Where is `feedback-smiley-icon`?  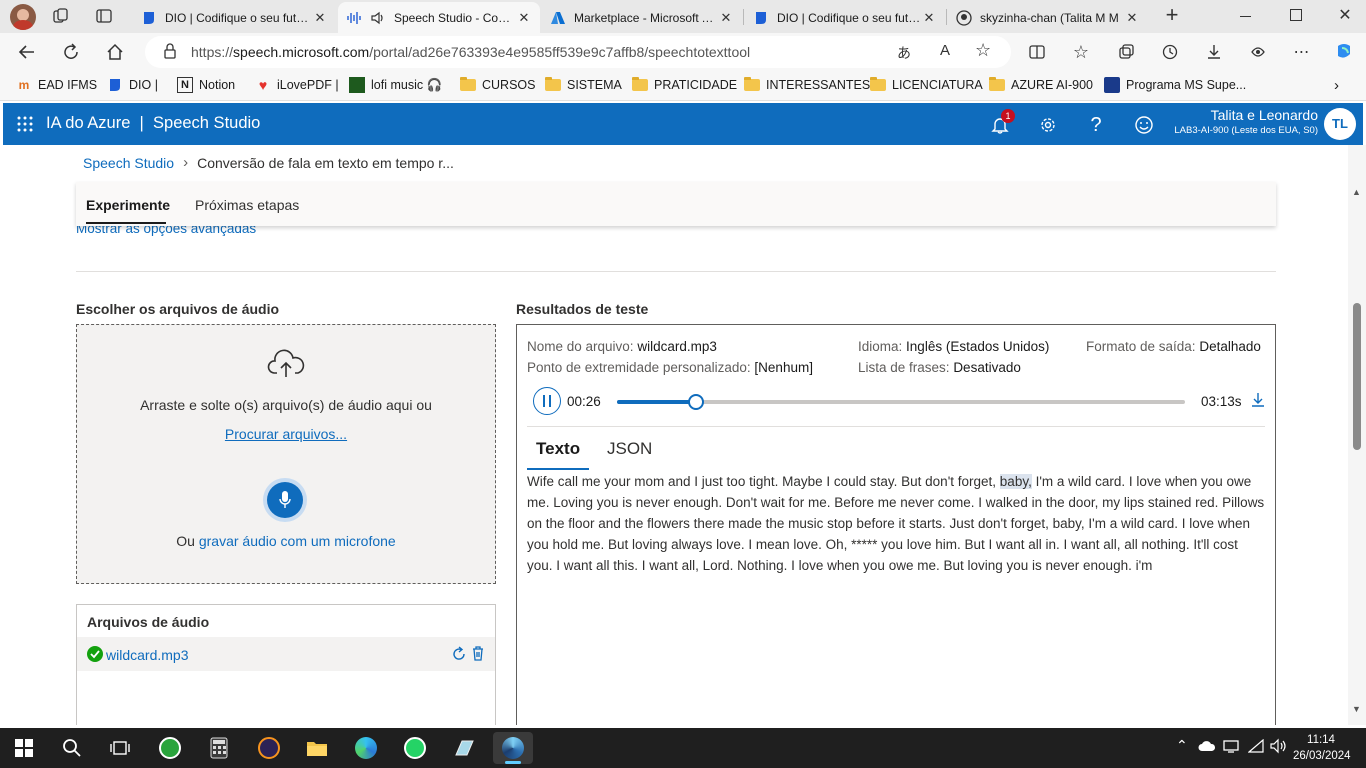 feedback-smiley-icon is located at coordinates (1144, 125).